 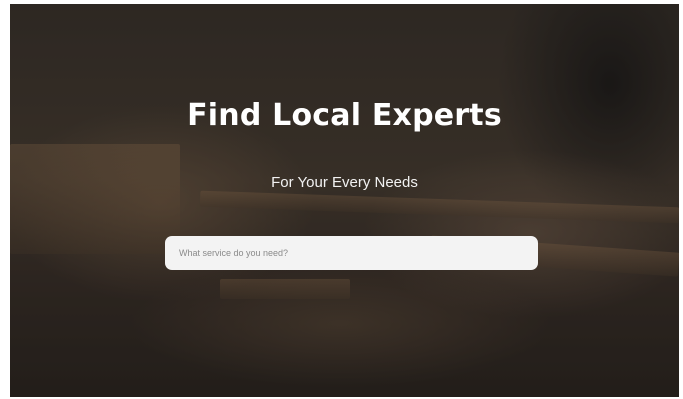 What do you see at coordinates (344, 115) in the screenshot?
I see `hero-title: Find Local Experts` at bounding box center [344, 115].